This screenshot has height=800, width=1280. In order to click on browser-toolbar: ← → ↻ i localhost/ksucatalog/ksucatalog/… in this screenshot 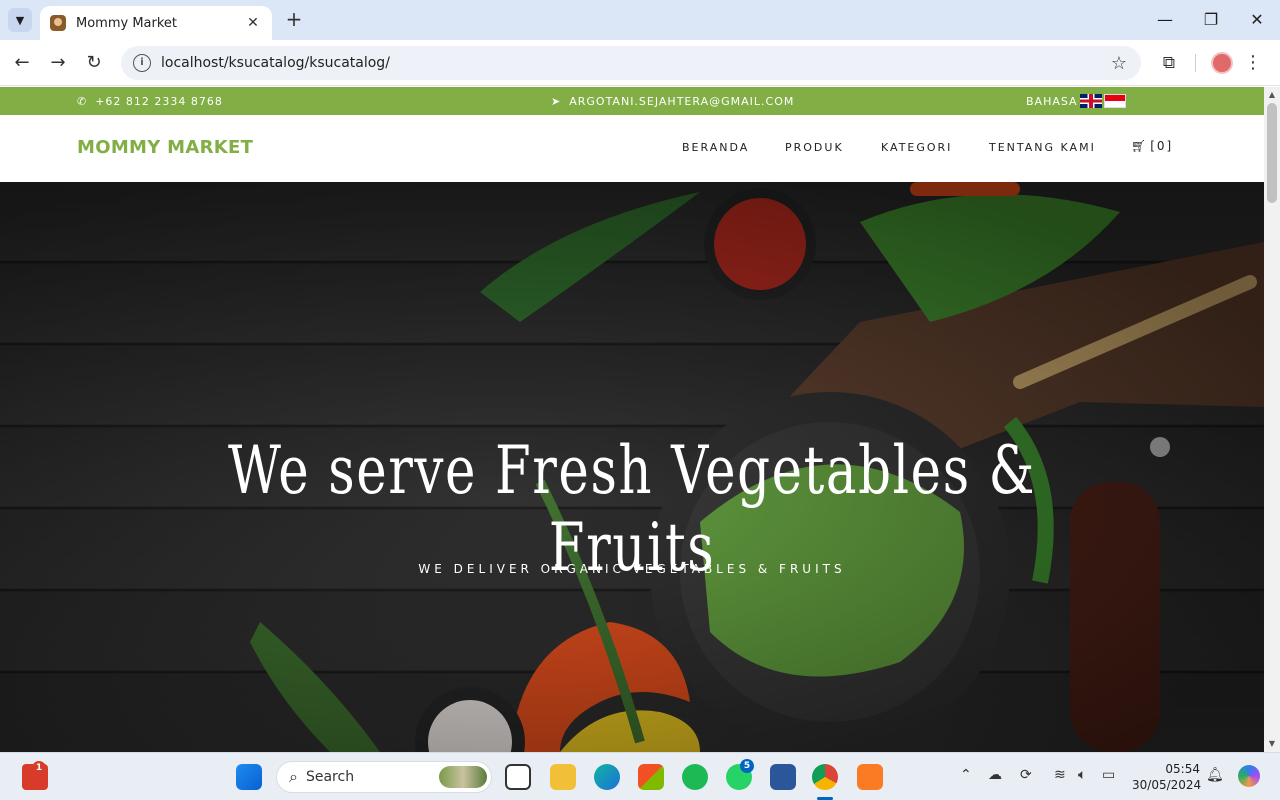, I will do `click(640, 63)`.